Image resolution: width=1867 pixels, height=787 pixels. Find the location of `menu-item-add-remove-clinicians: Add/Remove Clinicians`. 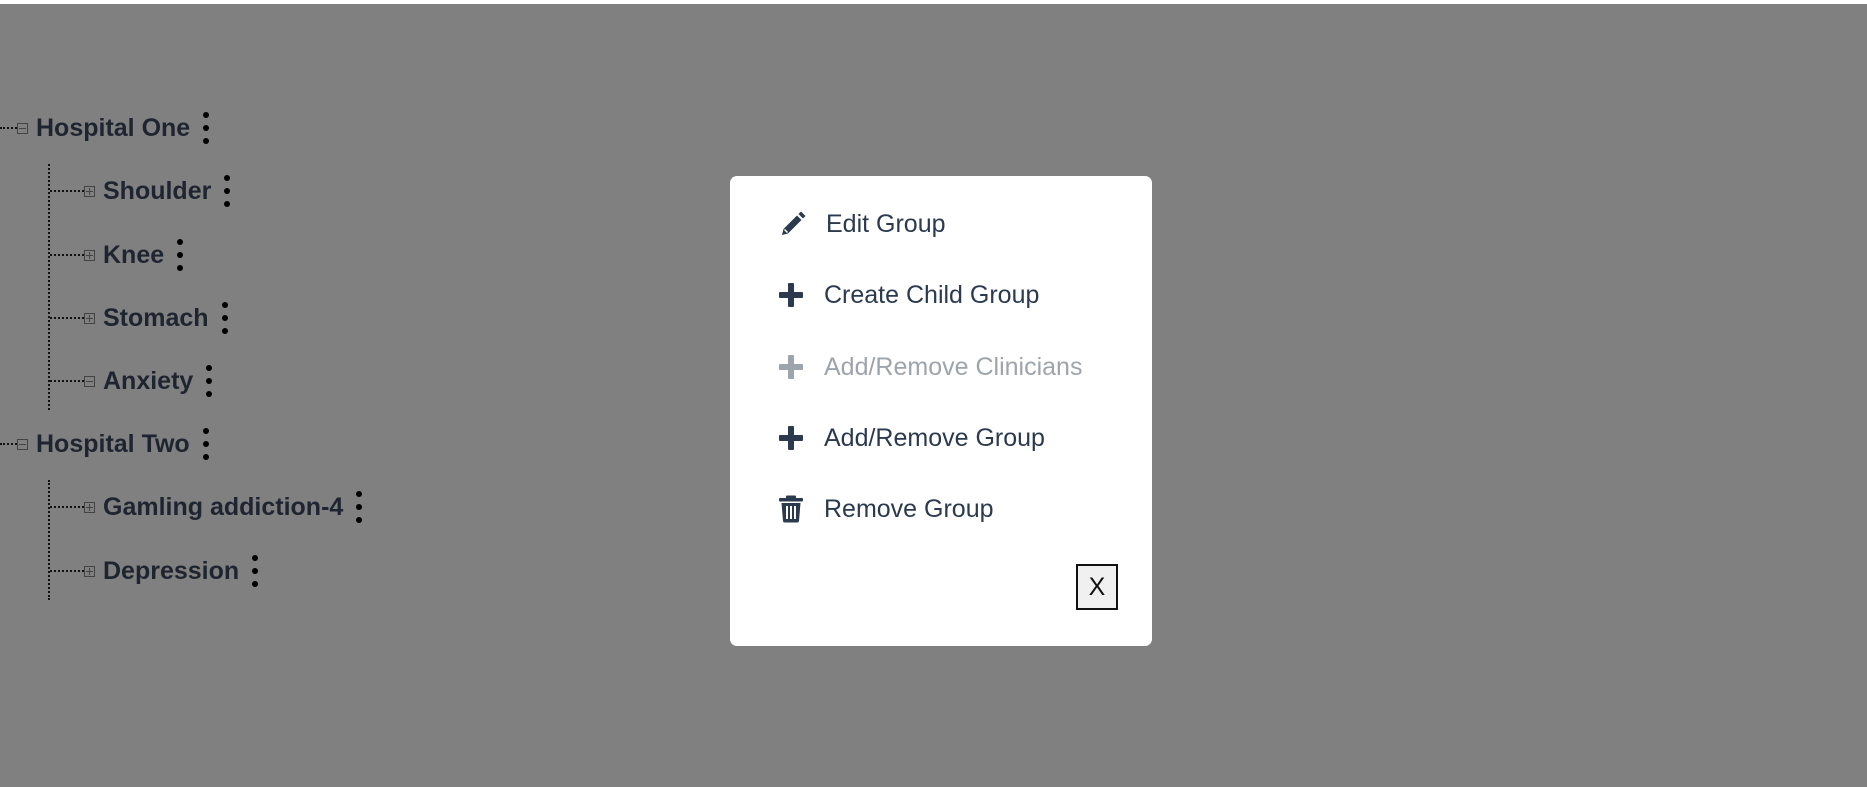

menu-item-add-remove-clinicians: Add/Remove Clinicians is located at coordinates (929, 367).